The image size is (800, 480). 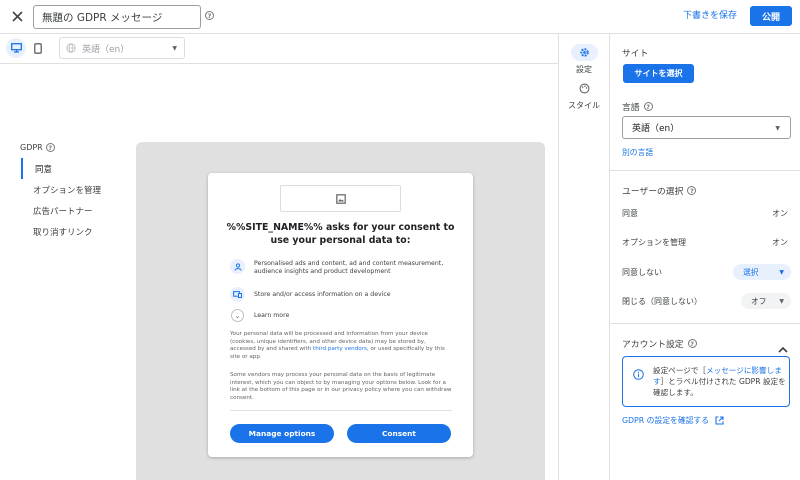 I want to click on nav-item-label: 広告パートナー, so click(x=63, y=211).